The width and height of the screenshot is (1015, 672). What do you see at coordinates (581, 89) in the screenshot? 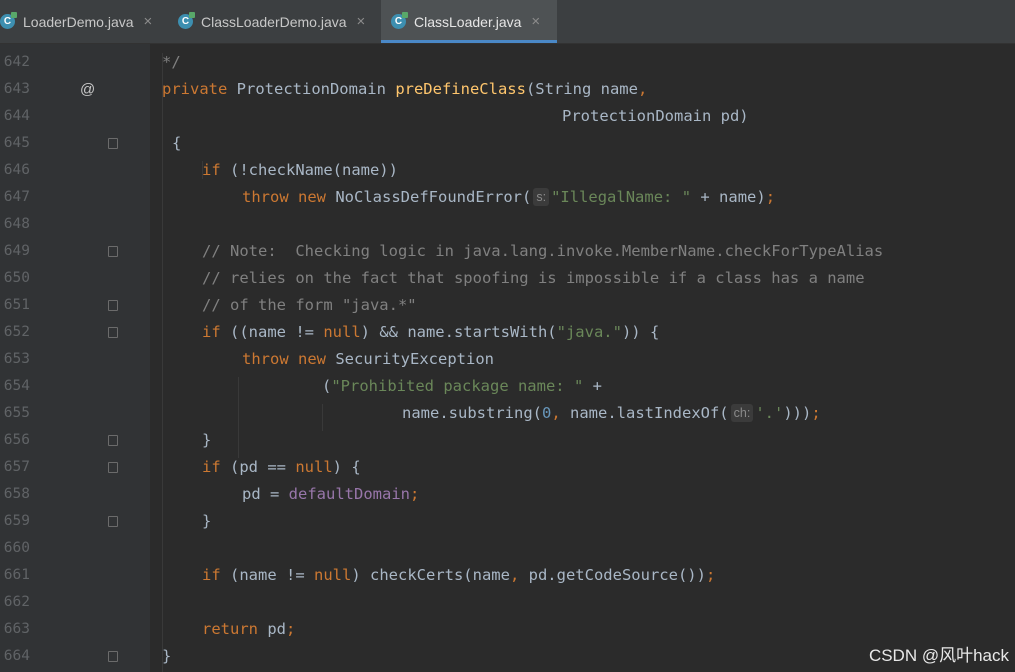
I see `param-token: (String name` at bounding box center [581, 89].